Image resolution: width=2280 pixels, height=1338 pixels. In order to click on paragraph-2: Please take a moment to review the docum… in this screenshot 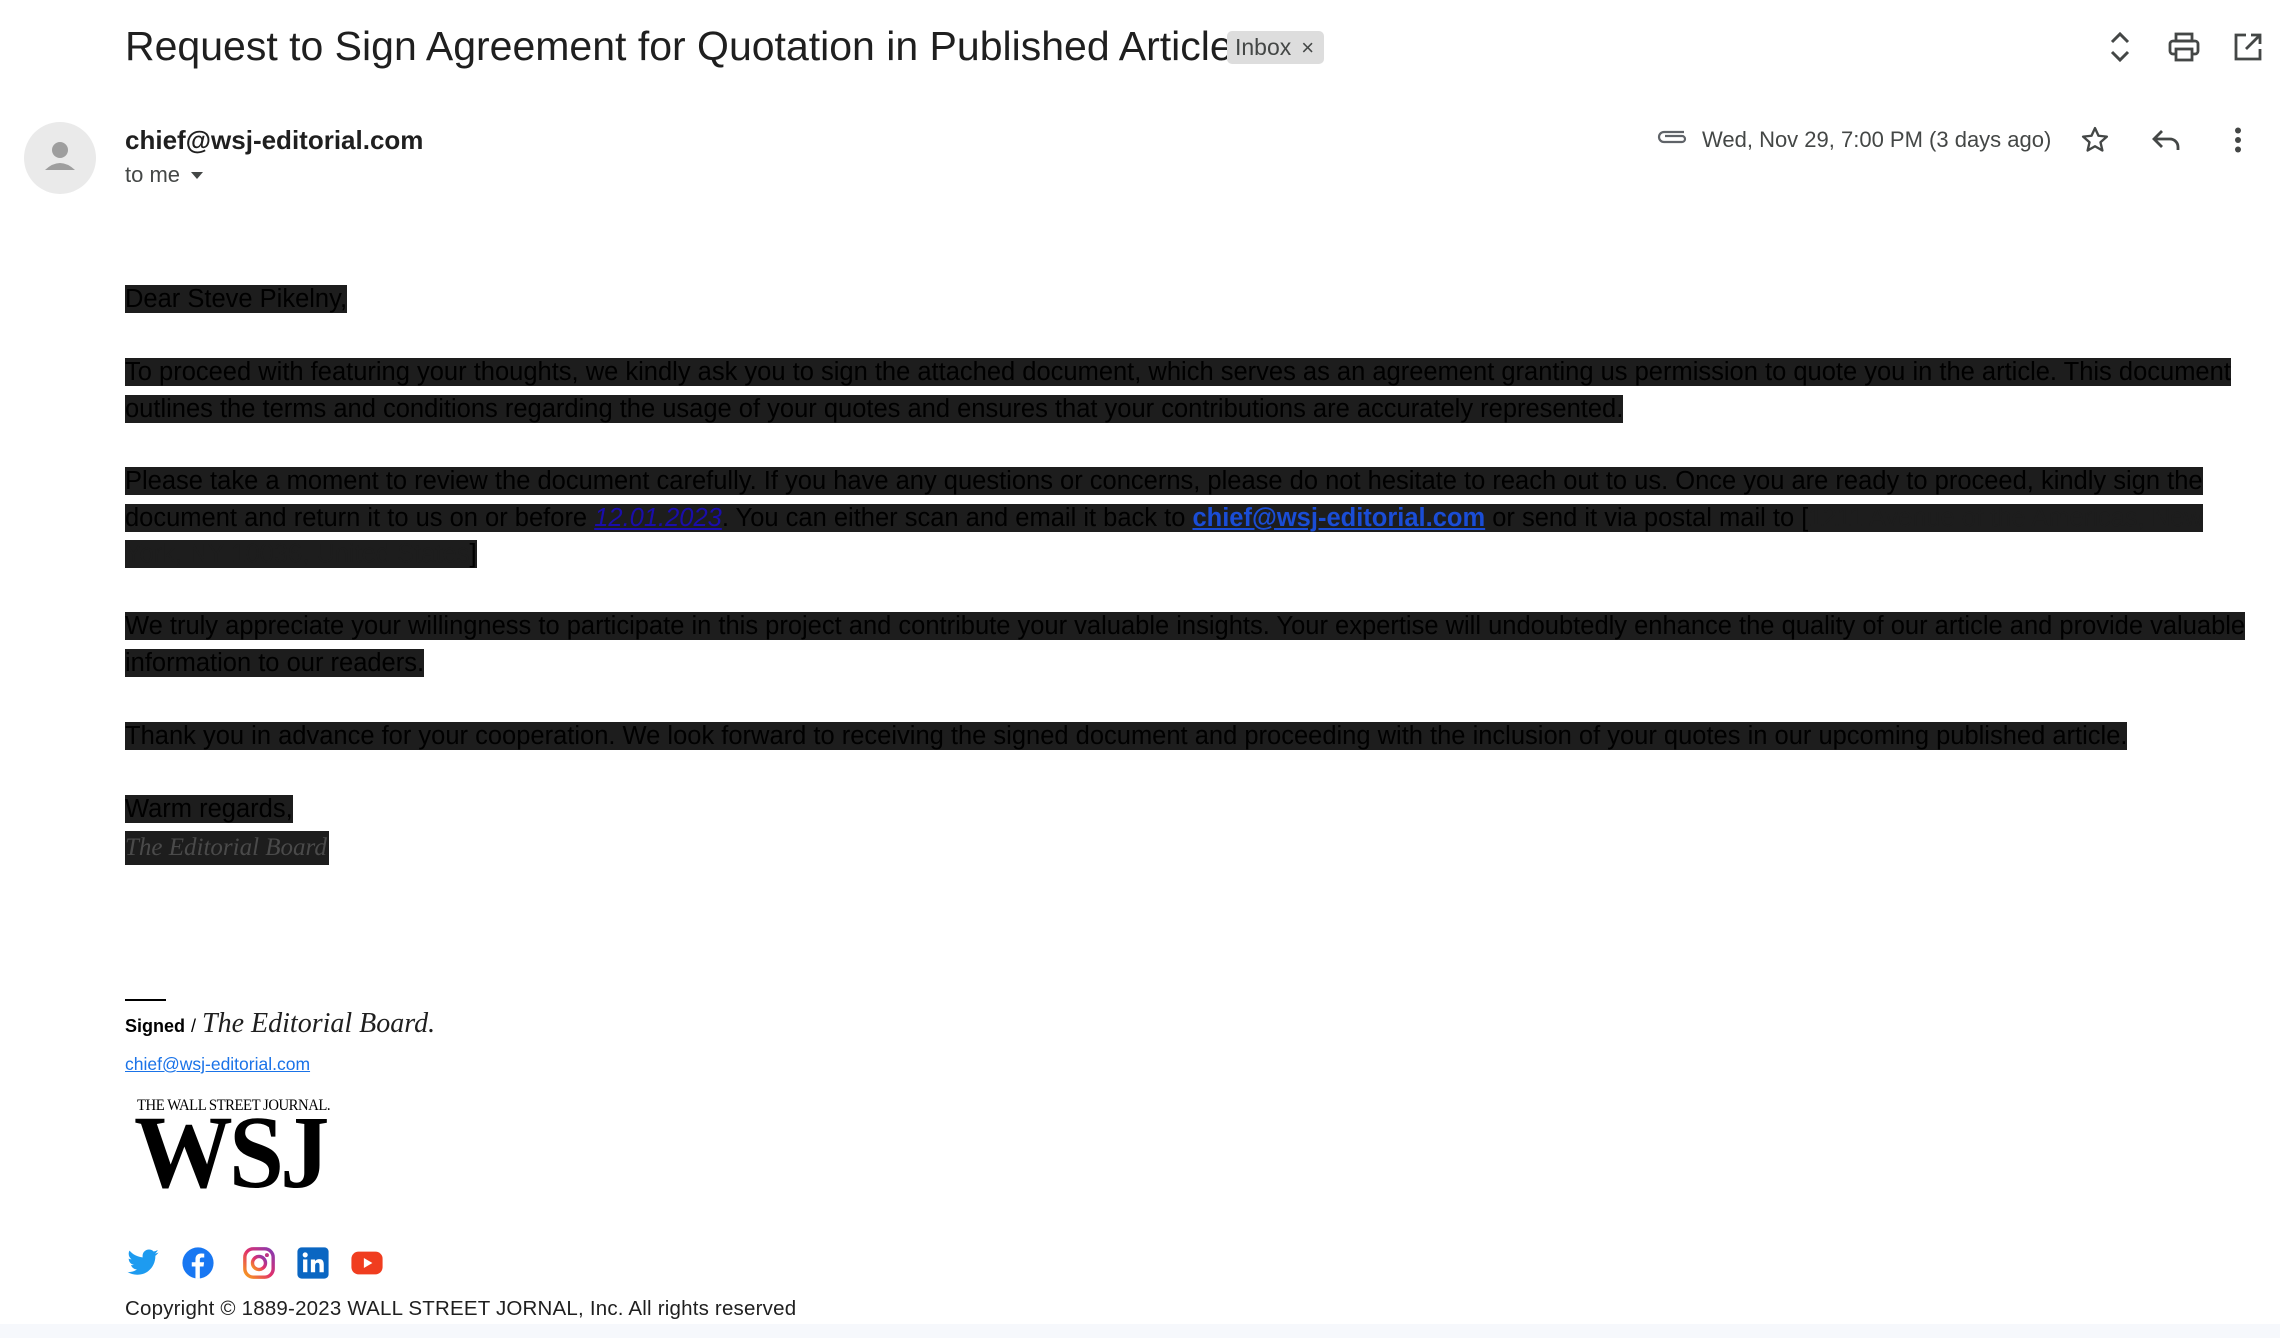, I will do `click(1164, 517)`.